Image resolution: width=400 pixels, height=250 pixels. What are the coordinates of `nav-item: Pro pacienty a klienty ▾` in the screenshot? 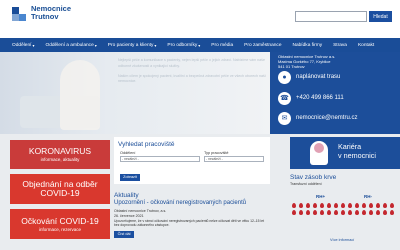 It's located at (132, 45).